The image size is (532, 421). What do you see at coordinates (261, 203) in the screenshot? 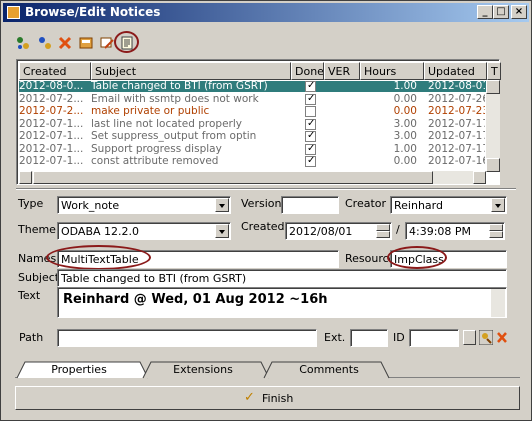
I see `version-label: Version` at bounding box center [261, 203].